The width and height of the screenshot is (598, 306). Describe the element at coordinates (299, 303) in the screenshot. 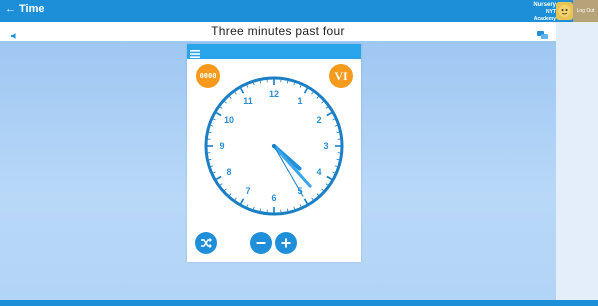

I see `bottom-bar` at that location.